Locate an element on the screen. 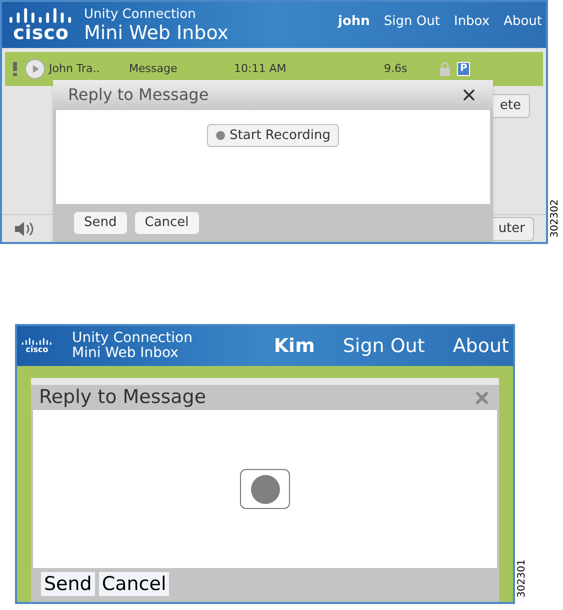 Image resolution: width=563 pixels, height=610 pixels. record-button is located at coordinates (265, 489).